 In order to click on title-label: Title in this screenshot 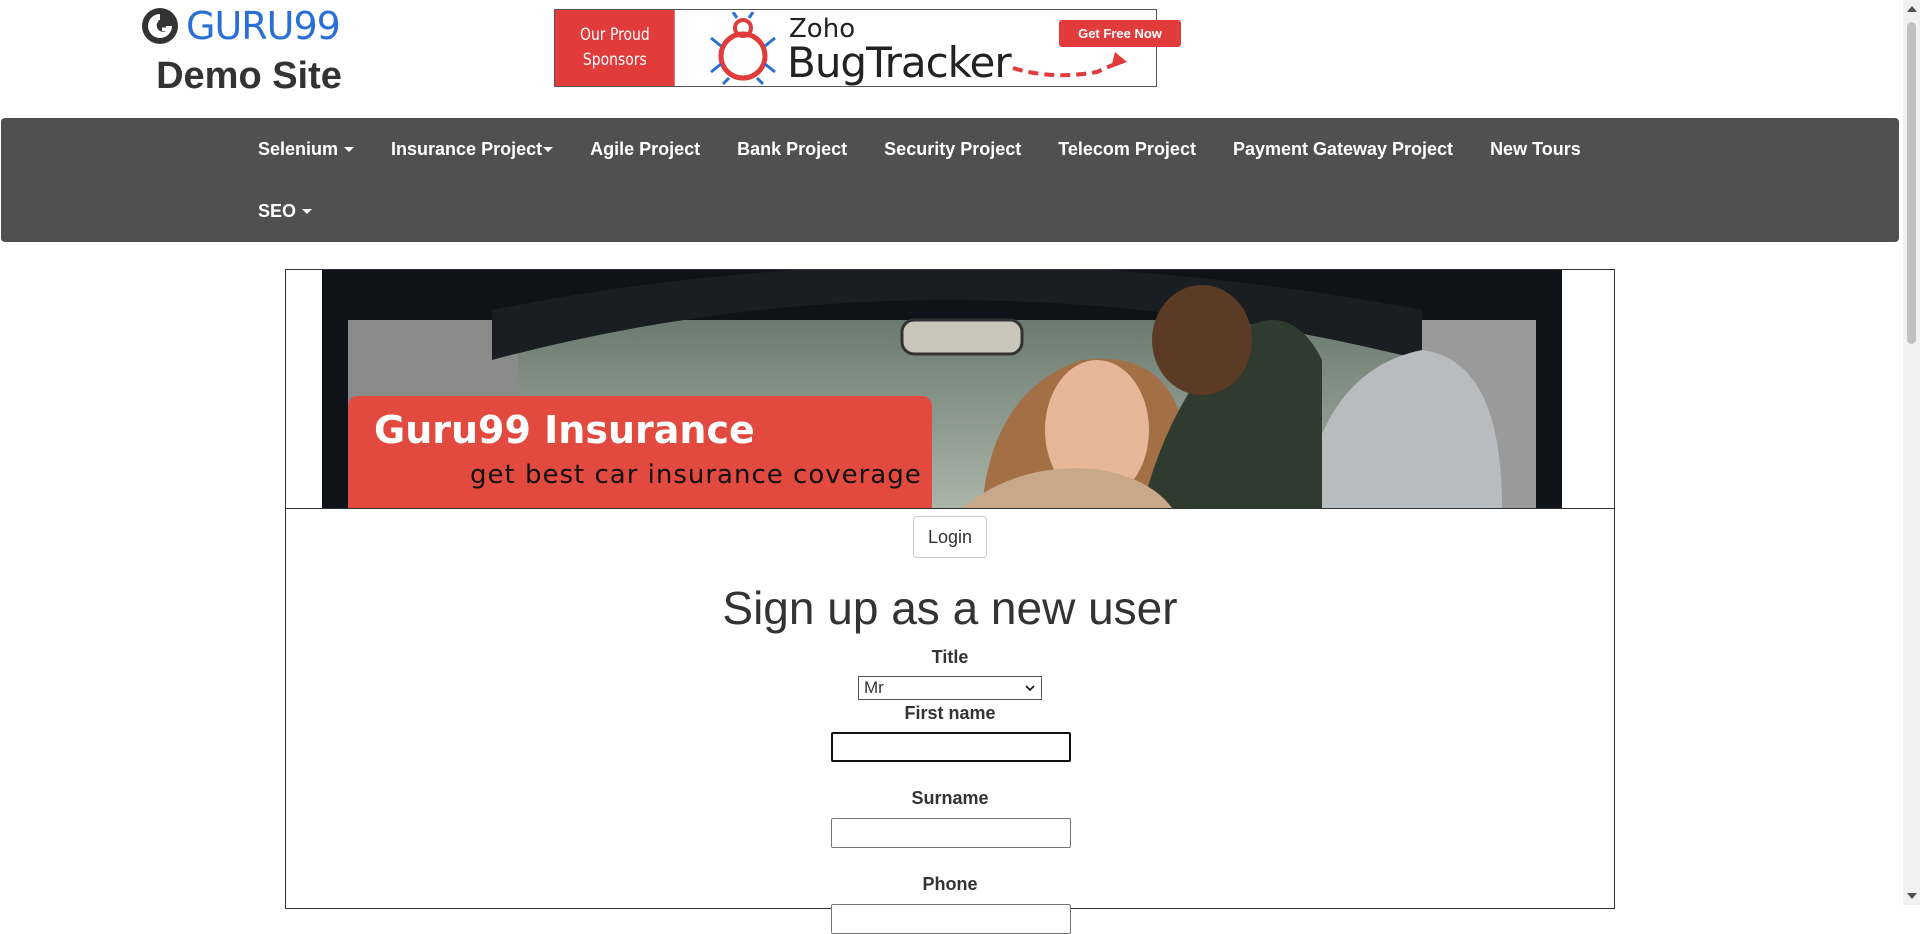, I will do `click(950, 657)`.